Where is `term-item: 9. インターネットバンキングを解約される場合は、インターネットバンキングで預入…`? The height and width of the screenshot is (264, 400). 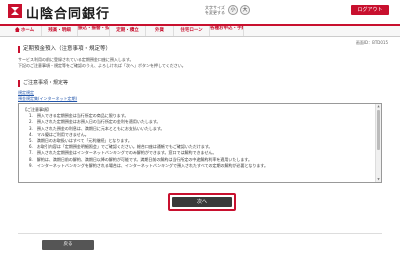 term-item: 9. インターネットバンキングを解約される場合は、インターネットバンキングで預入… is located at coordinates (149, 165).